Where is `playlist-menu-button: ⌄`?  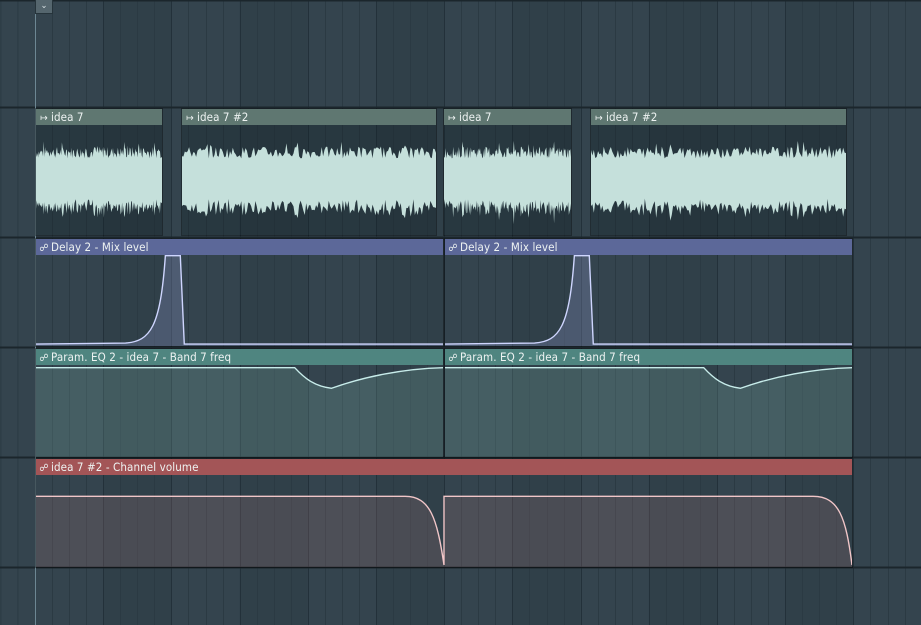
playlist-menu-button: ⌄ is located at coordinates (44, 7).